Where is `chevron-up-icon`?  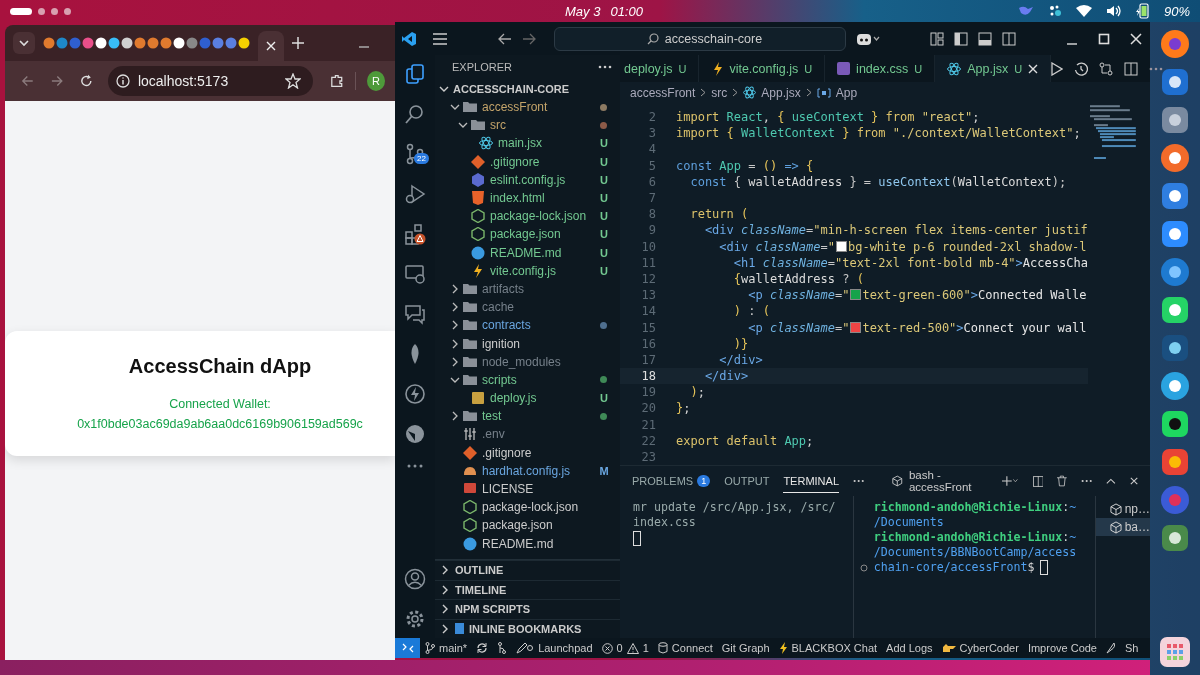
chevron-up-icon is located at coordinates (1111, 481).